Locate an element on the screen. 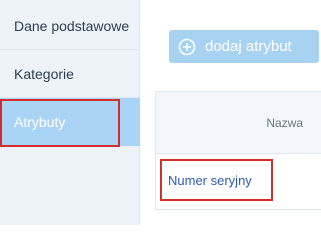 This screenshot has width=321, height=240. column-header-name: Nazwa is located at coordinates (284, 123).